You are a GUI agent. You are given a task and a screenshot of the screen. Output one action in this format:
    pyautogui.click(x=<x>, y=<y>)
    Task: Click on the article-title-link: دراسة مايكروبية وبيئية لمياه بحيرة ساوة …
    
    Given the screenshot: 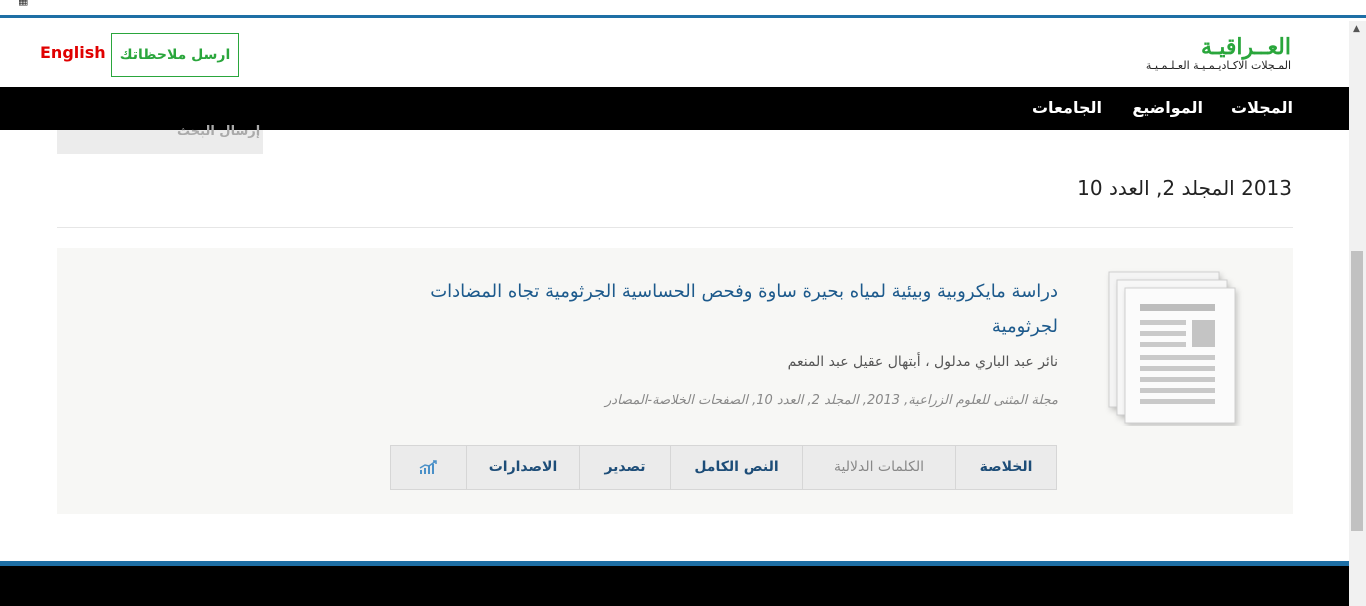 What is the action you would take?
    pyautogui.click(x=743, y=309)
    